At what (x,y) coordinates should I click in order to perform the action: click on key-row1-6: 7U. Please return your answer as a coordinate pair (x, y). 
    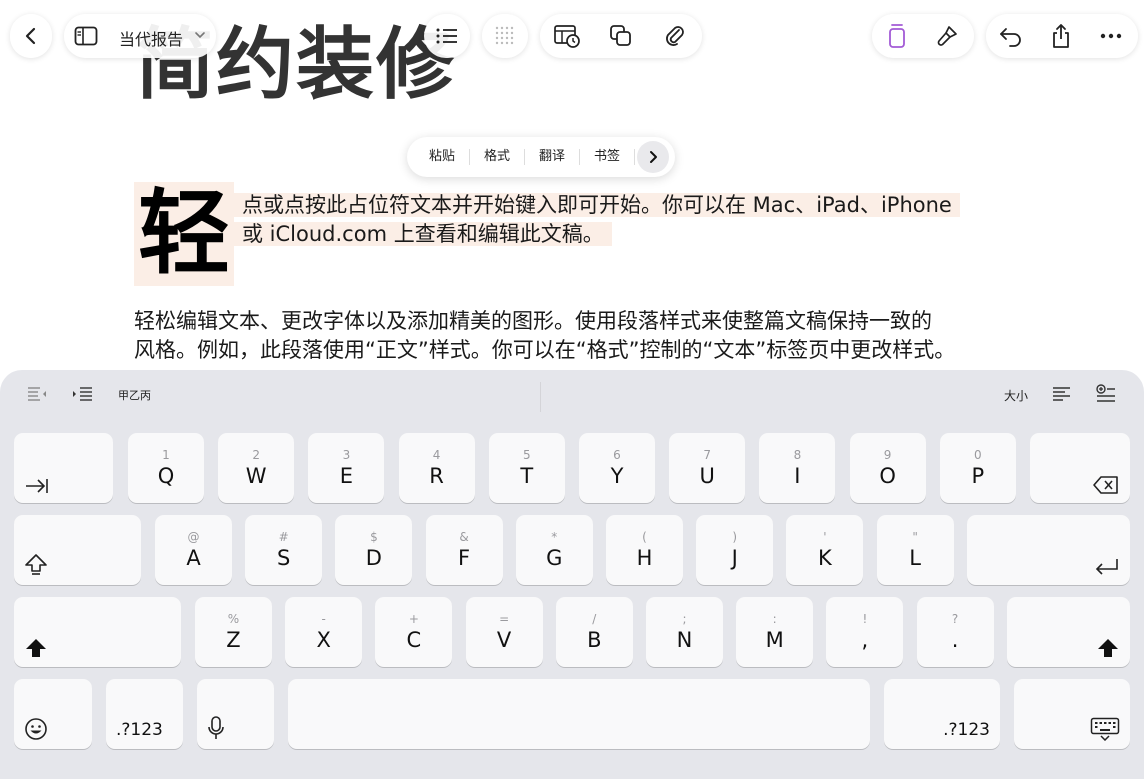
    Looking at the image, I should click on (707, 468).